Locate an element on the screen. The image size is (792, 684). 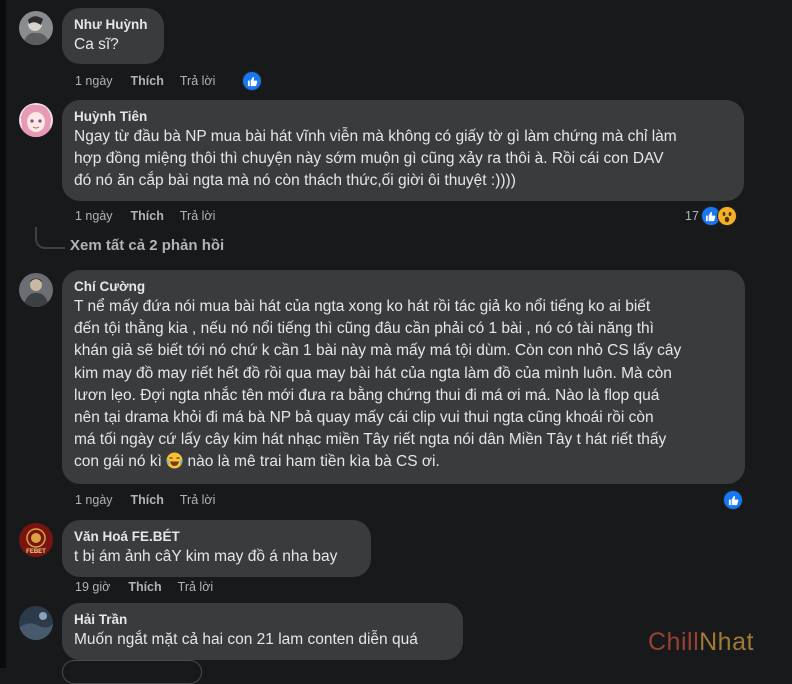
comment-time: 19 giờ is located at coordinates (92, 587).